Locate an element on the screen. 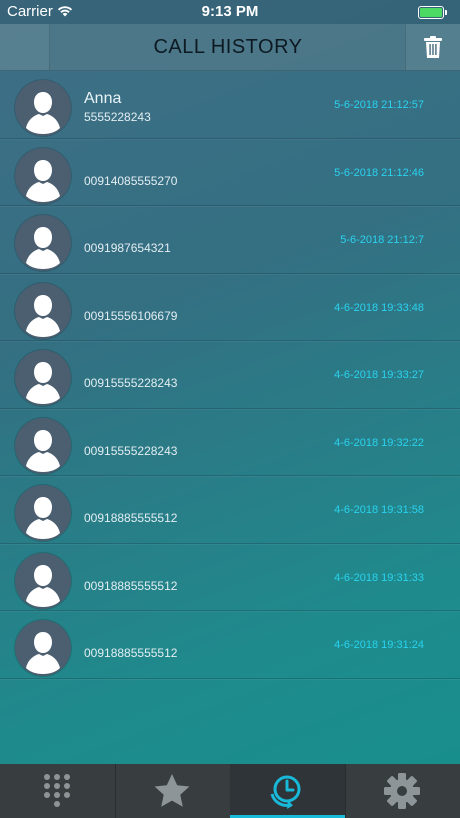 The image size is (460, 818). tab-settings is located at coordinates (402, 791).